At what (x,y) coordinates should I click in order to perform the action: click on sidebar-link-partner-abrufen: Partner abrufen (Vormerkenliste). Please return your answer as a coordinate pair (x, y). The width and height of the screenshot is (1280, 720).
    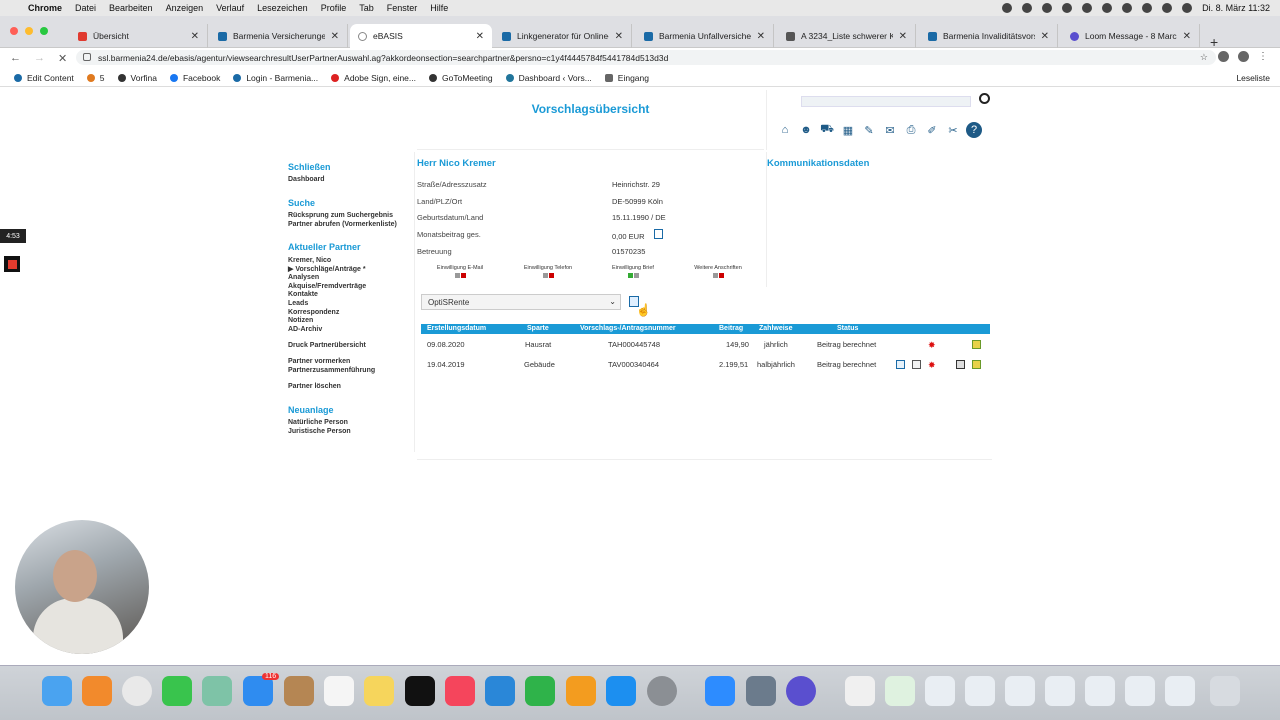
    Looking at the image, I should click on (342, 224).